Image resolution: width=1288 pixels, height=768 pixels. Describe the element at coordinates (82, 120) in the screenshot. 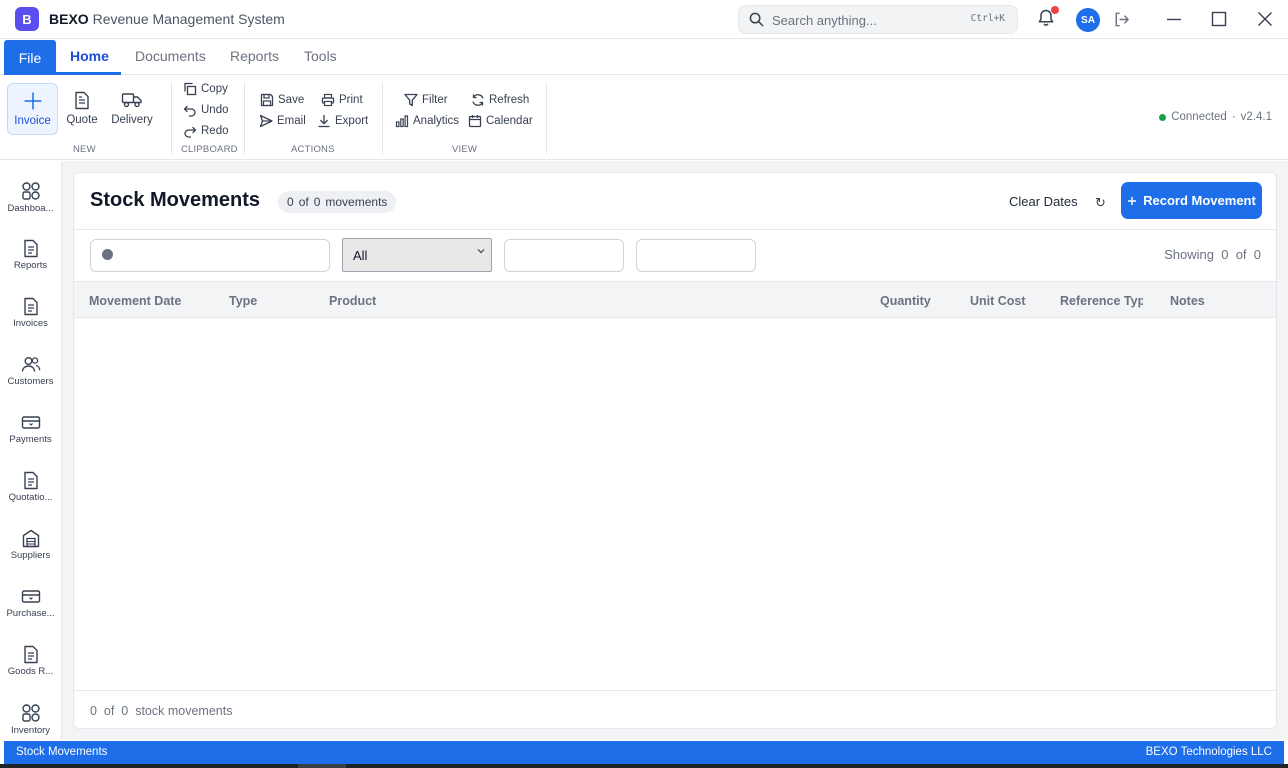

I see `new-quote-label: Quote` at that location.